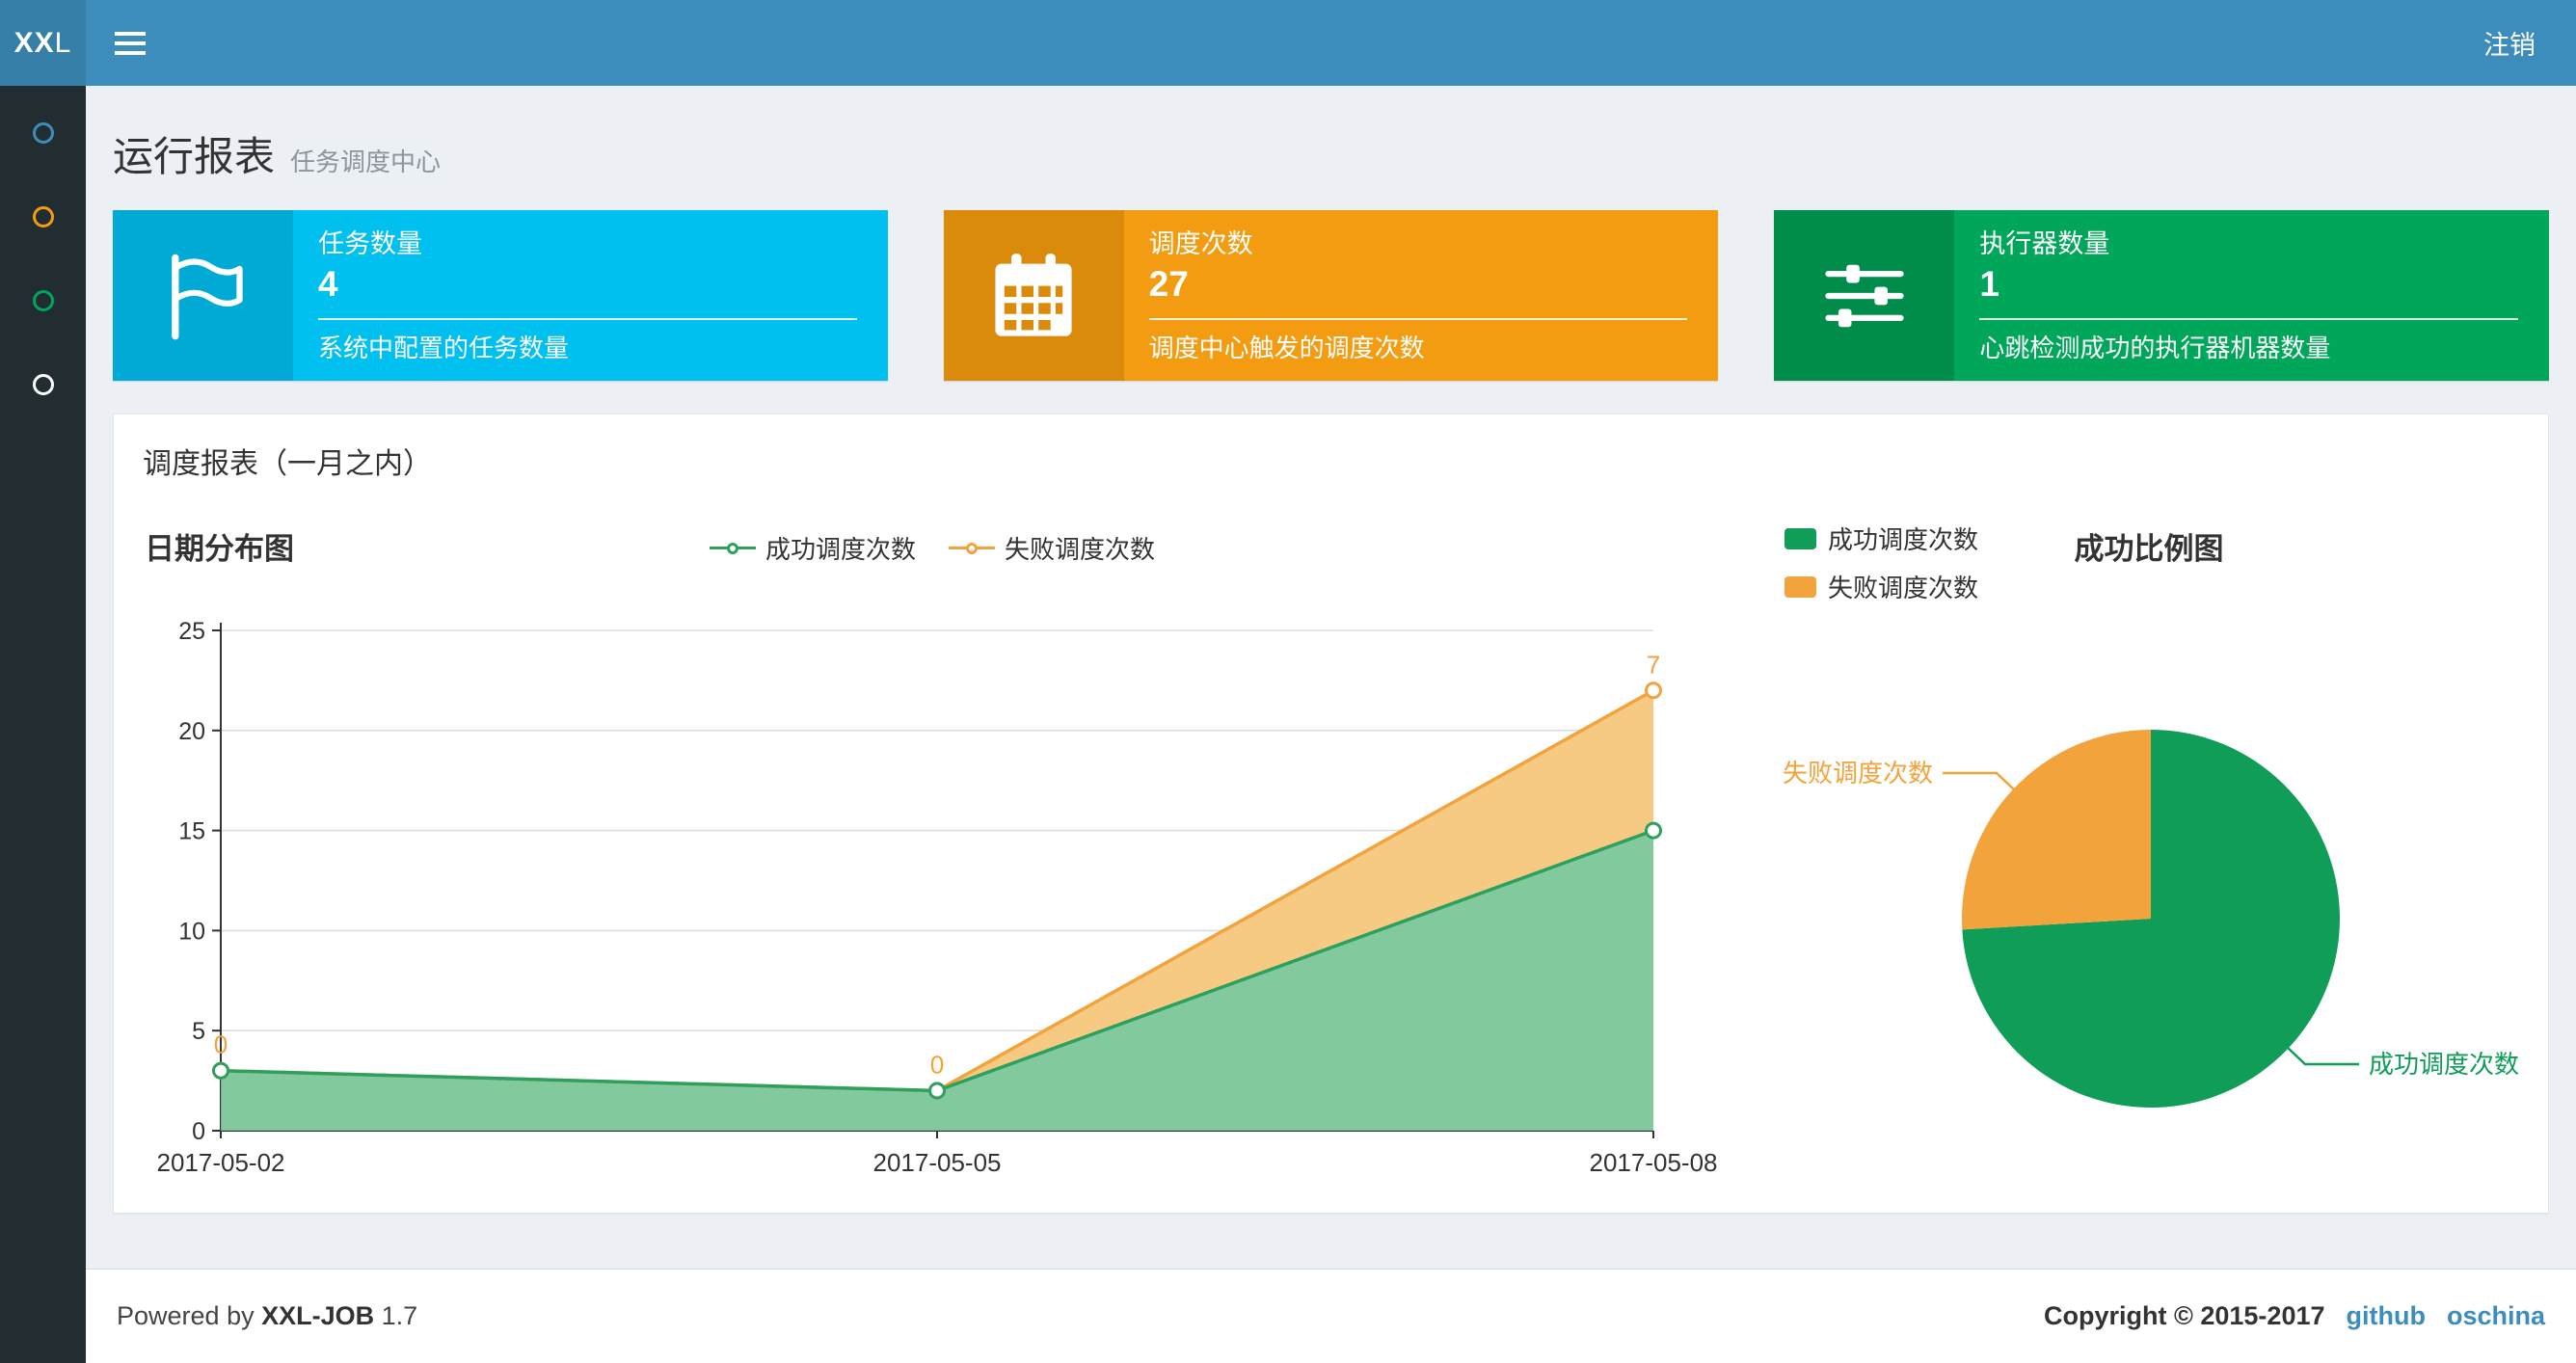 The height and width of the screenshot is (1363, 2576). What do you see at coordinates (1288, 43) in the screenshot?
I see `top-navbar: XX L 注销` at bounding box center [1288, 43].